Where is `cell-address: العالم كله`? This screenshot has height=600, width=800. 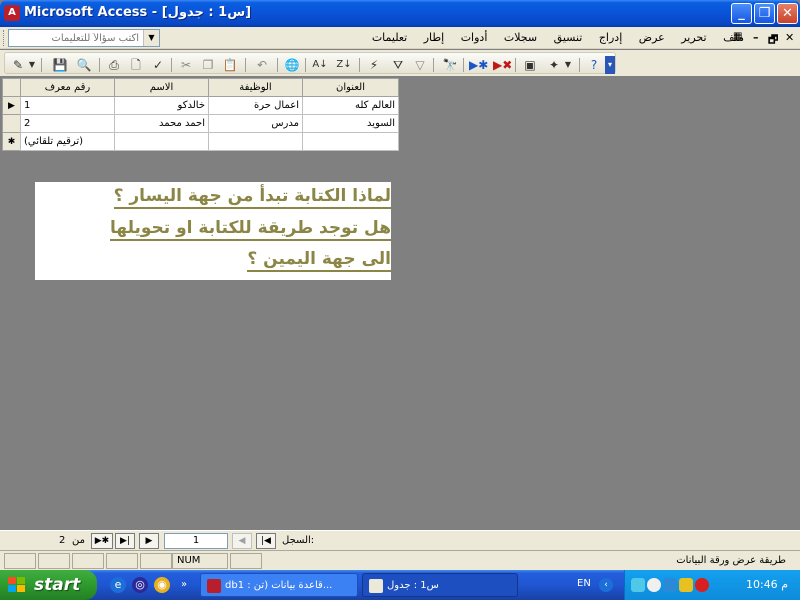
cell-address: العالم كله is located at coordinates (350, 105).